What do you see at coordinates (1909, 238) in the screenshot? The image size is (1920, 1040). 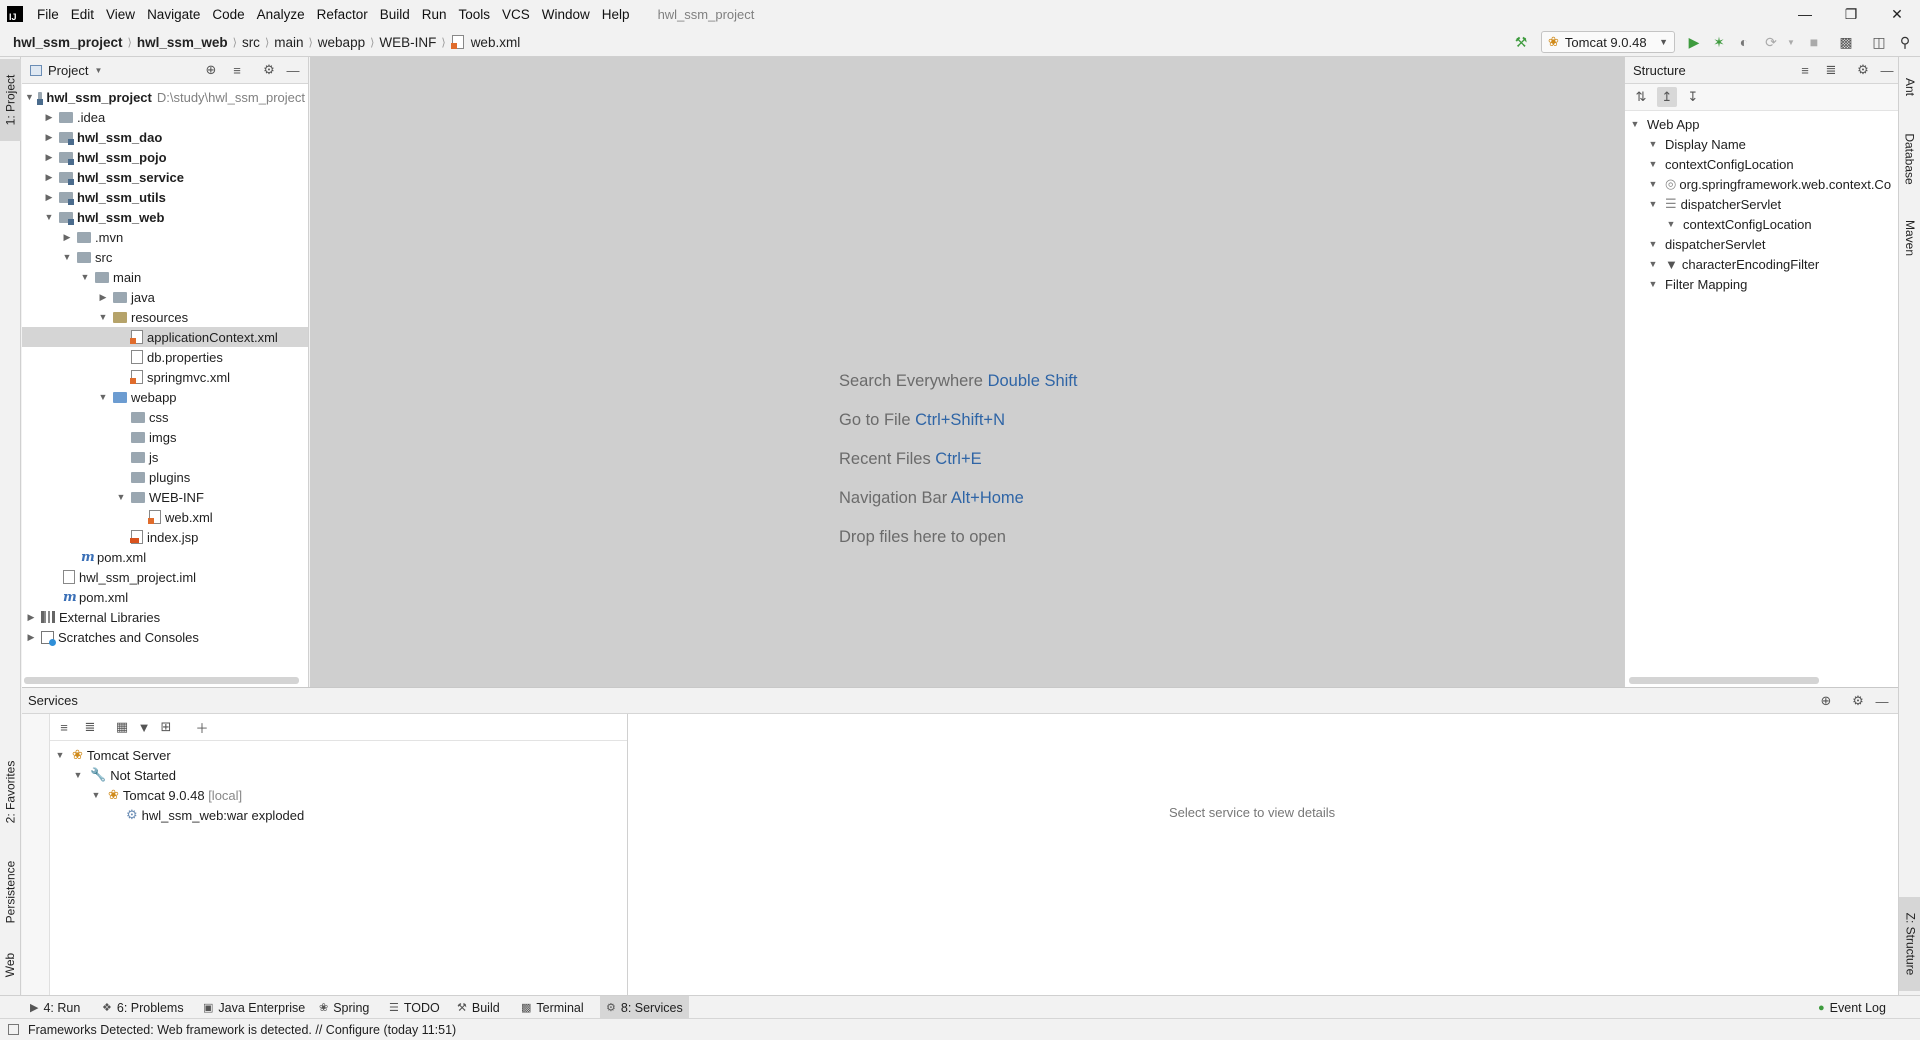 I see `tab-maven: Maven` at bounding box center [1909, 238].